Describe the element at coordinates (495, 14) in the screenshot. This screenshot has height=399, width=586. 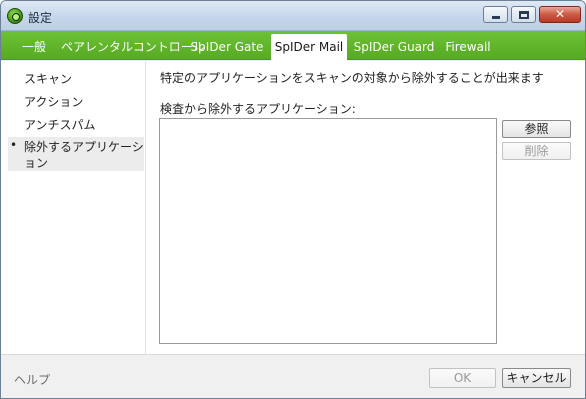
I see `minimize-button` at that location.